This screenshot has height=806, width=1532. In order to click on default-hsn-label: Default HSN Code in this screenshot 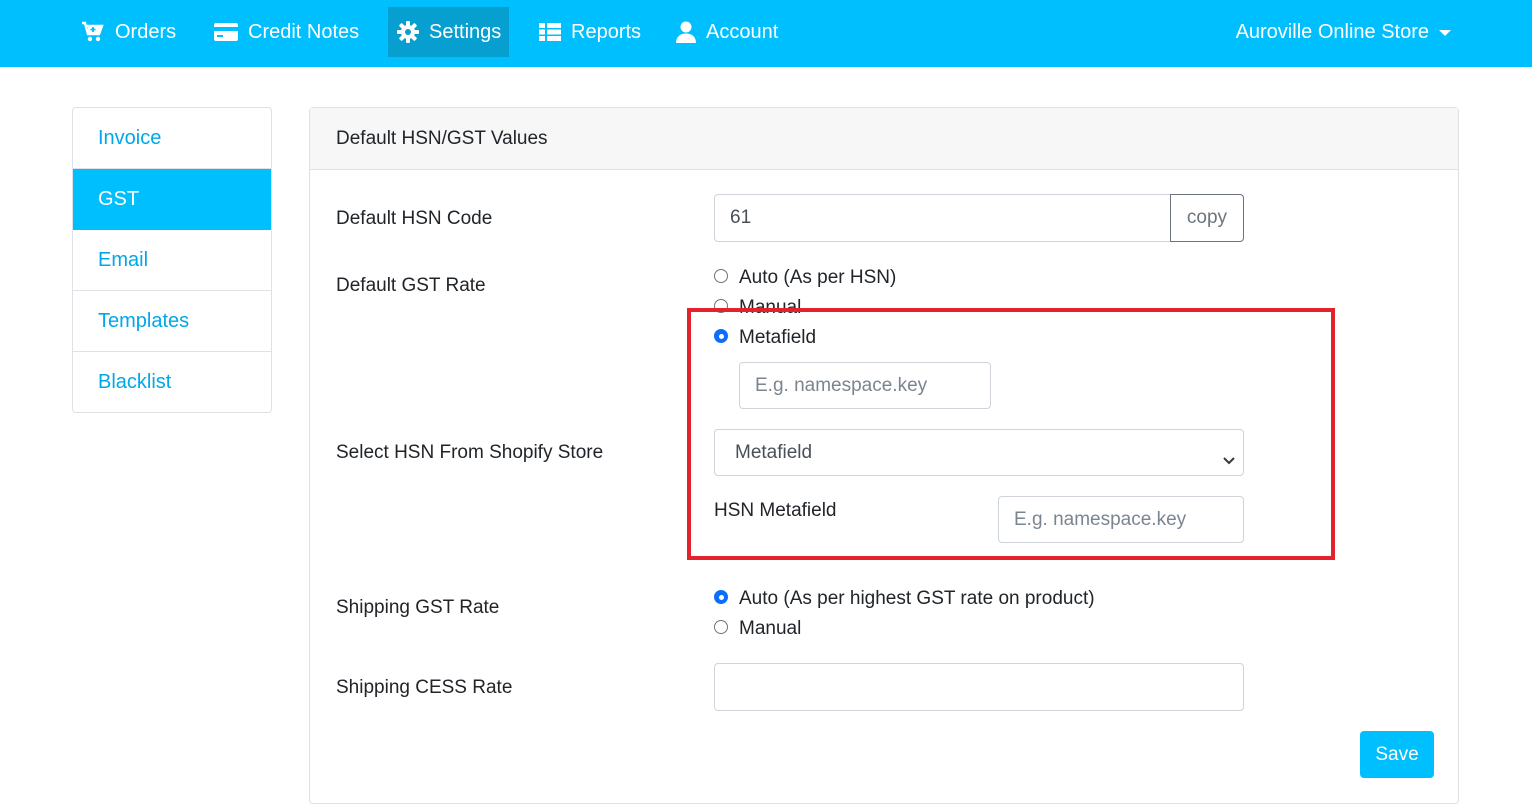, I will do `click(414, 218)`.